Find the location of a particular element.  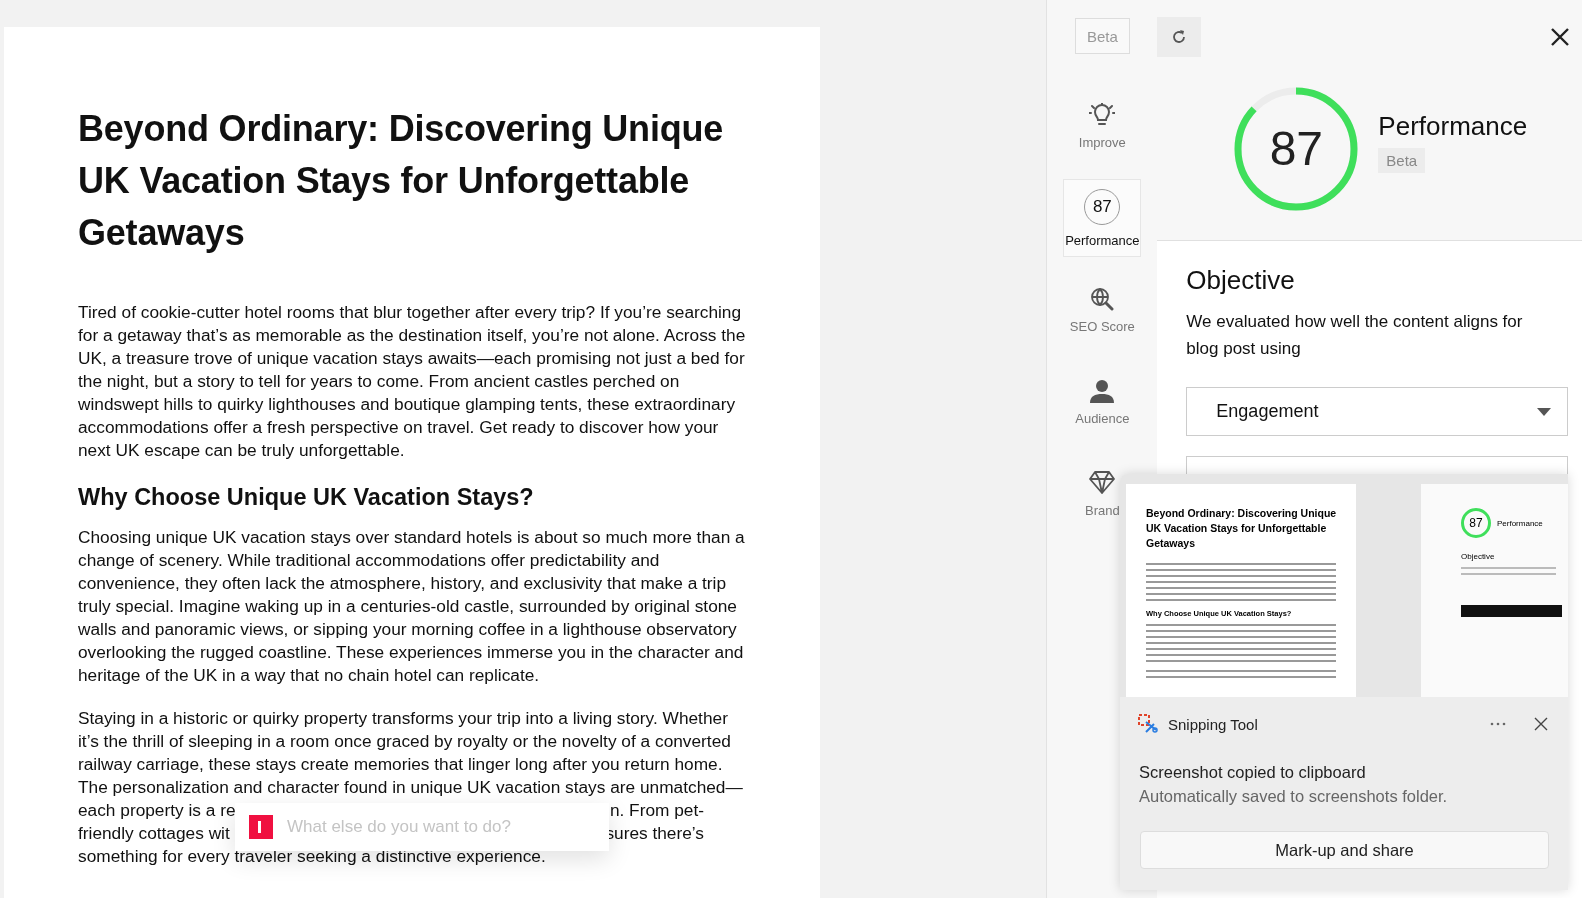

notification-title: Screenshot copied to clipboard is located at coordinates (1252, 772).